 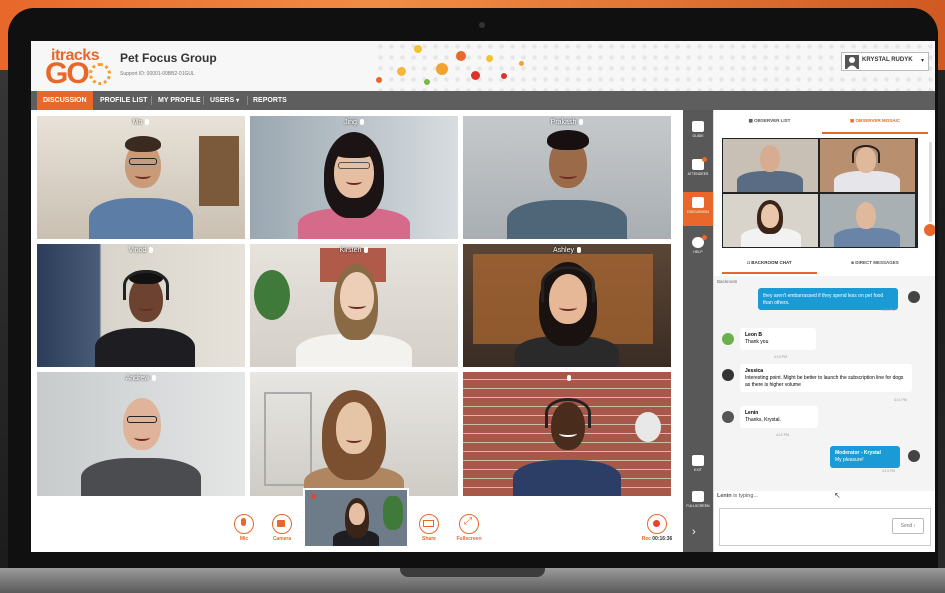 What do you see at coordinates (698, 496) in the screenshot?
I see `expand-icon` at bounding box center [698, 496].